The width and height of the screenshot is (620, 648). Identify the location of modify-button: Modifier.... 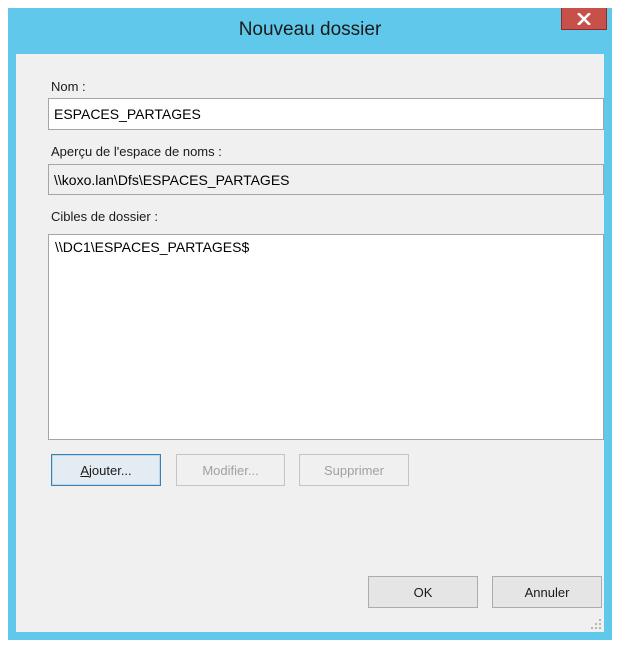
(230, 470).